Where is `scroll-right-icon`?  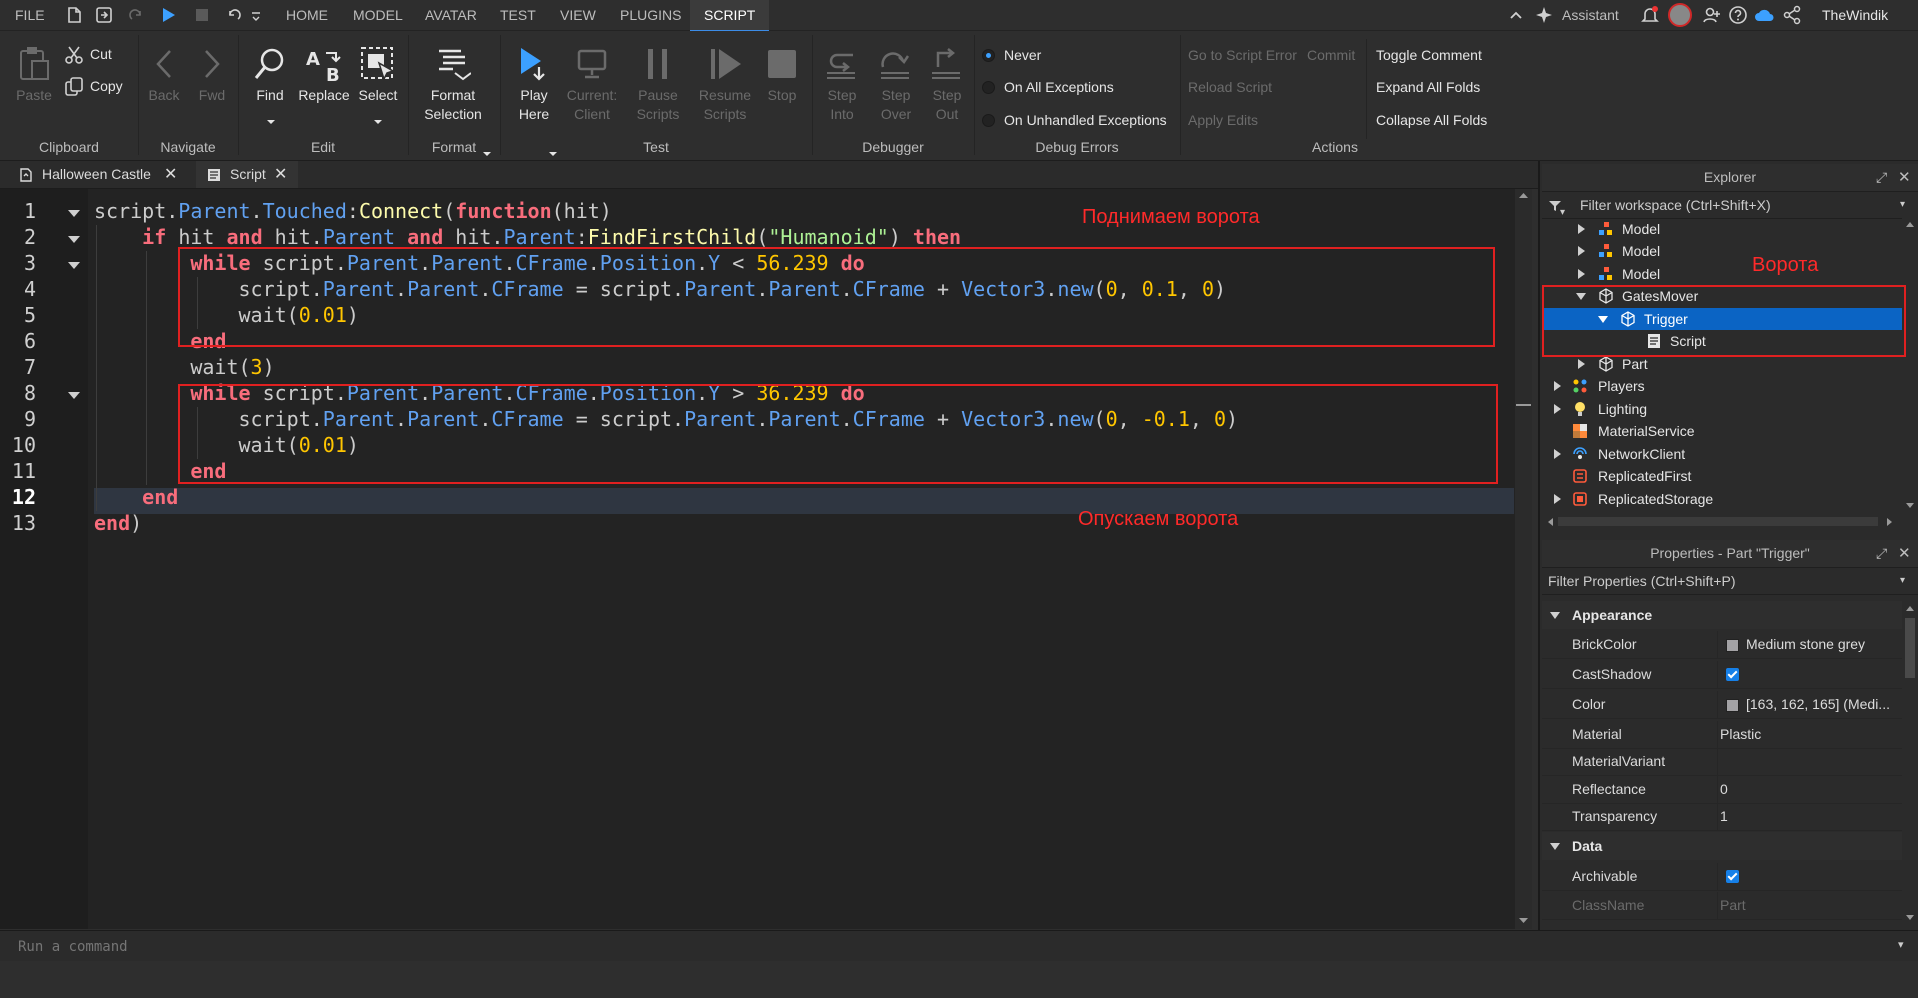
scroll-right-icon is located at coordinates (1890, 522).